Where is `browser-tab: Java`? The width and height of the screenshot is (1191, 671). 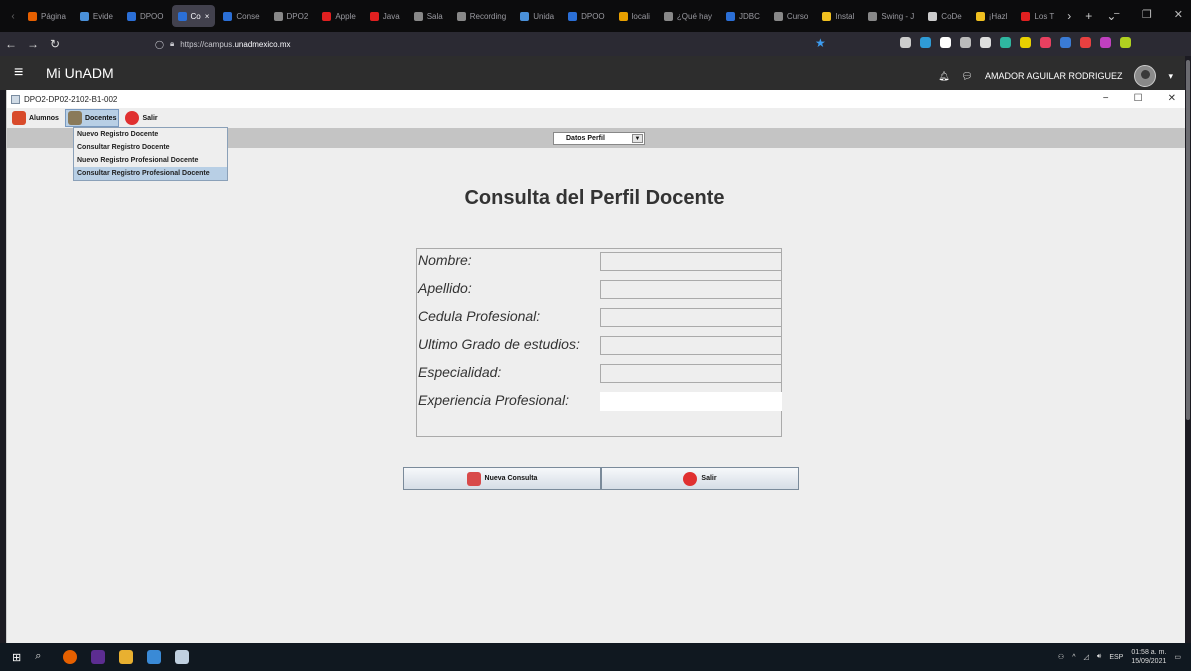
browser-tab: Java is located at coordinates (385, 16).